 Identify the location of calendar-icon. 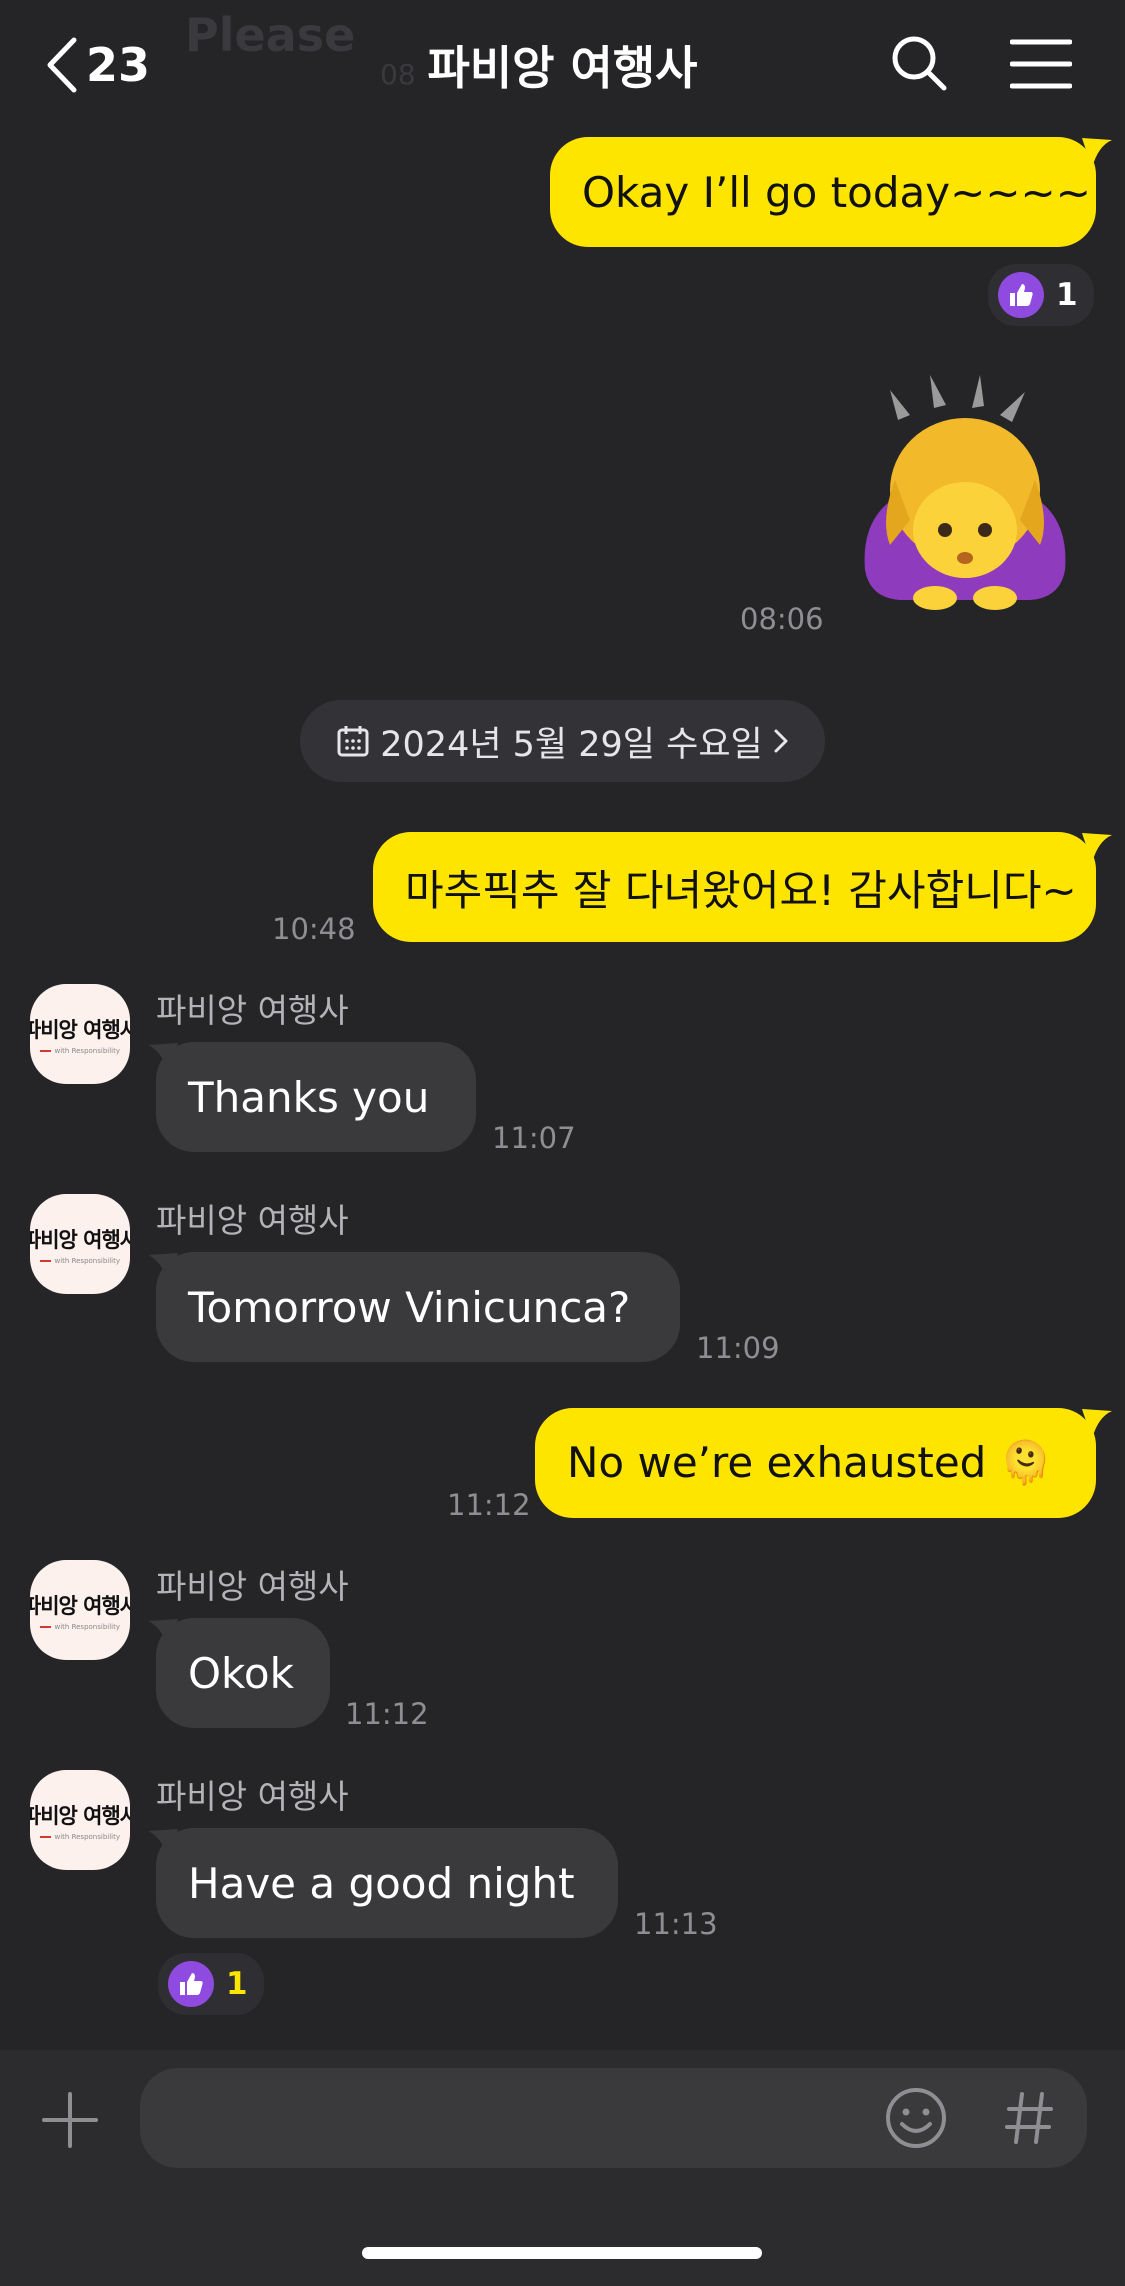
(353, 741).